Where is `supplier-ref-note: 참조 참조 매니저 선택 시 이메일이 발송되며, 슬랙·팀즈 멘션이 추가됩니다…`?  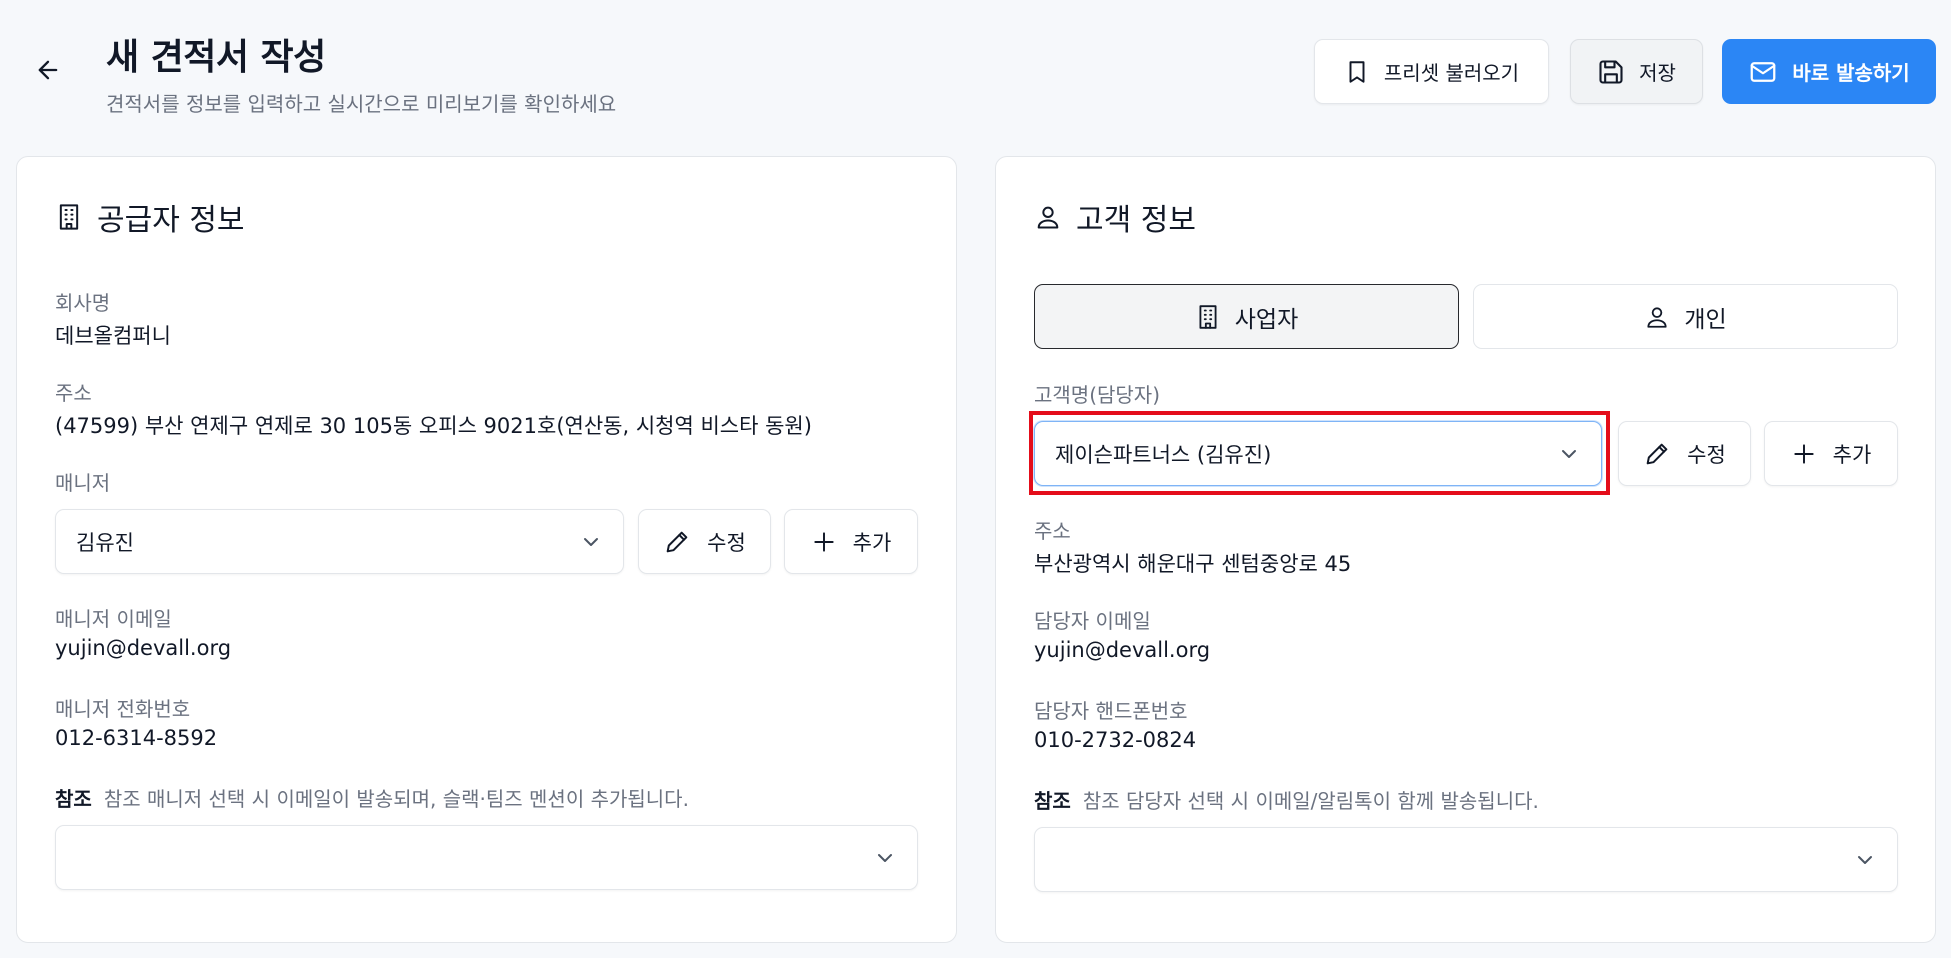 supplier-ref-note: 참조 참조 매니저 선택 시 이메일이 발송되며, 슬랙·팀즈 멘션이 추가됩니다… is located at coordinates (372, 797).